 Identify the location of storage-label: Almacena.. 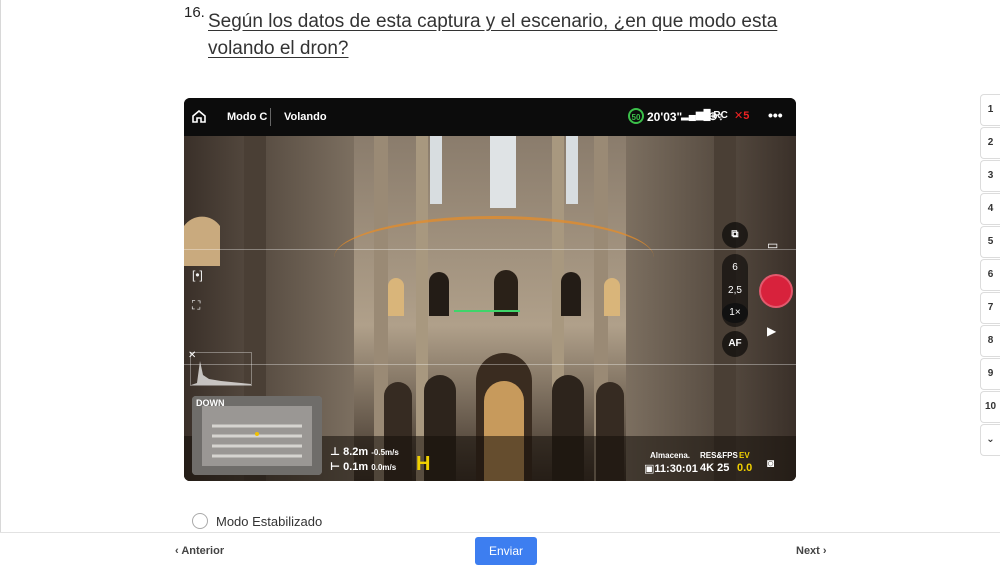
(670, 455).